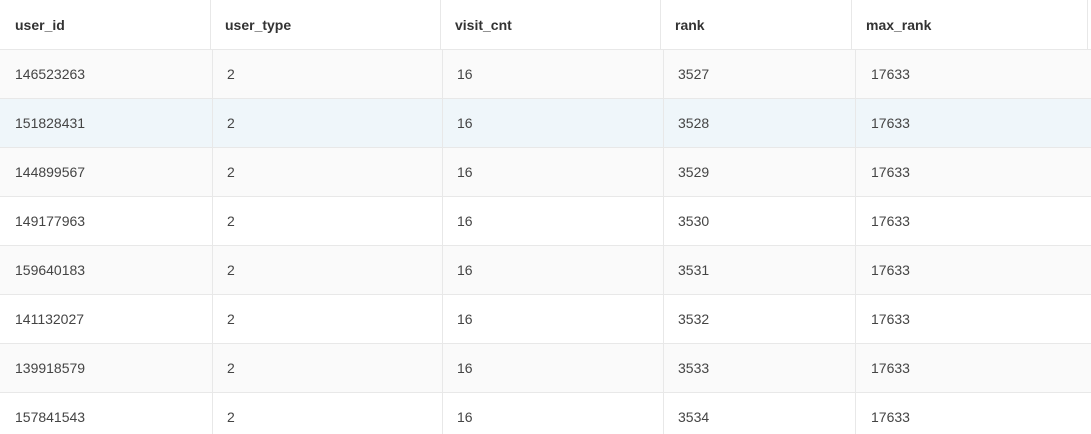 The width and height of the screenshot is (1091, 434). What do you see at coordinates (106, 319) in the screenshot?
I see `table-cell-user-id: 141132027` at bounding box center [106, 319].